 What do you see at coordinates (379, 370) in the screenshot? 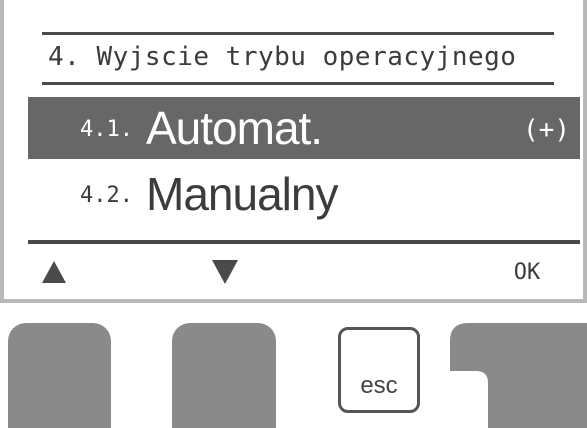
I see `esc-button: esc` at bounding box center [379, 370].